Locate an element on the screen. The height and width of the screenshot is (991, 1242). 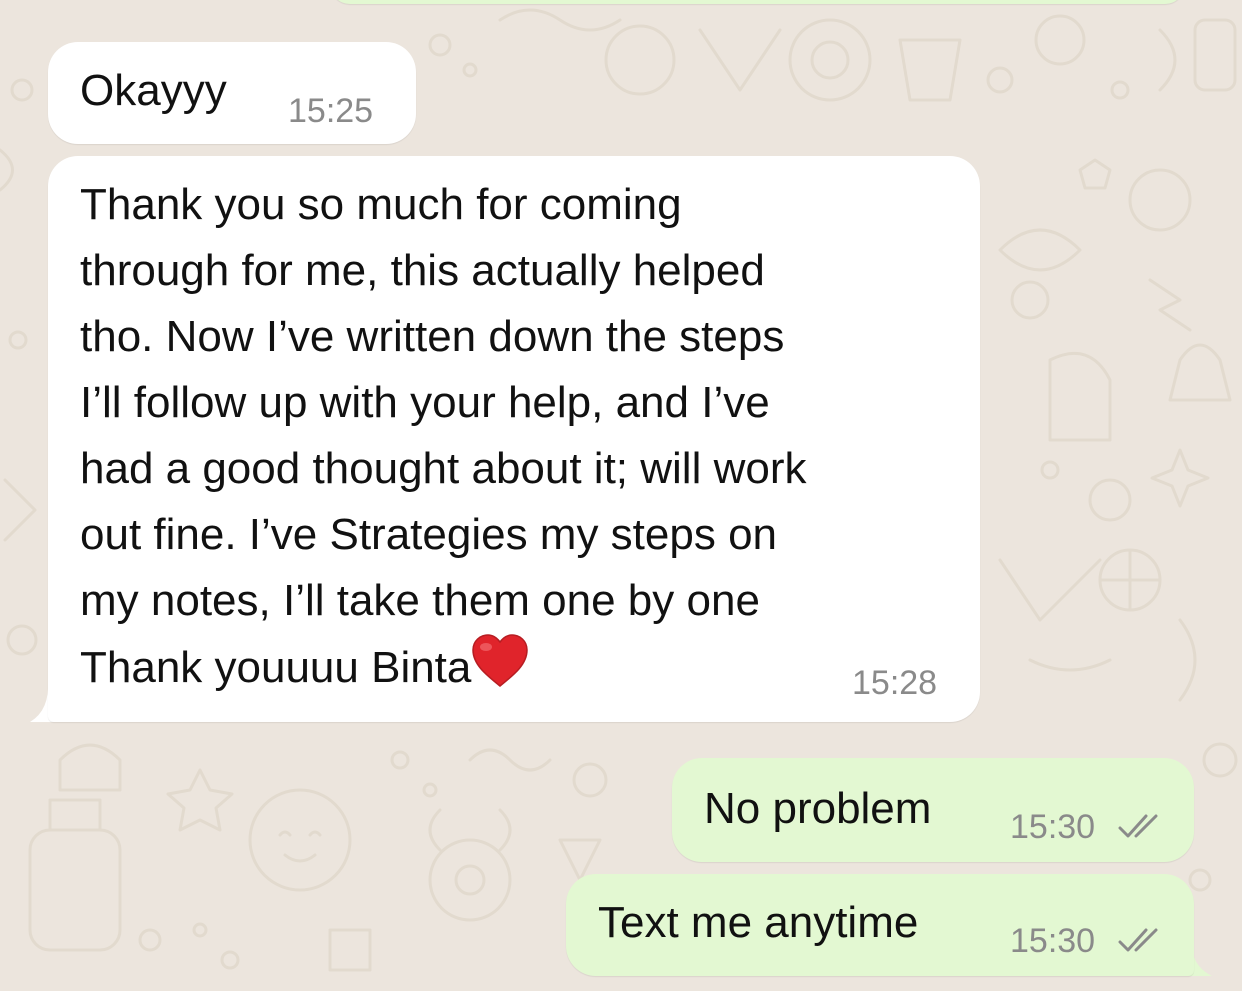
red-heart-emoji is located at coordinates (500, 660).